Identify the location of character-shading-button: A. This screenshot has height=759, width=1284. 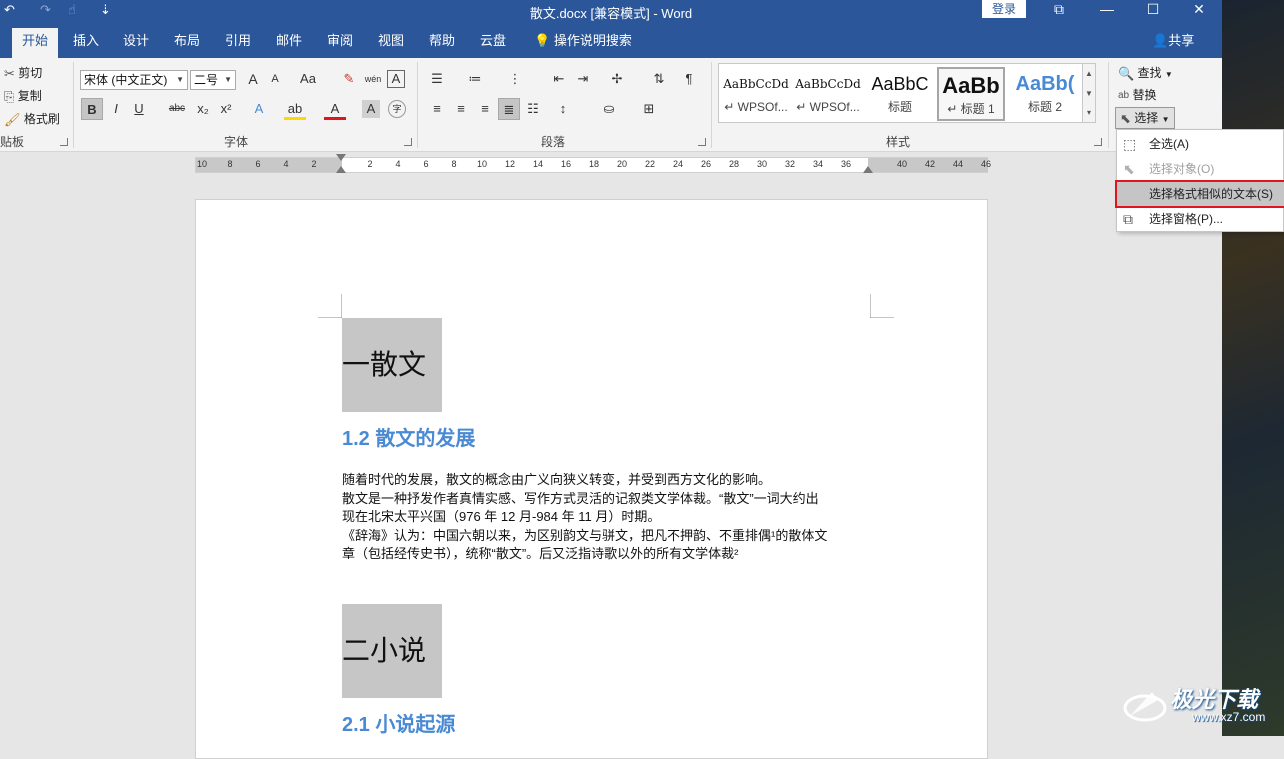
(371, 109).